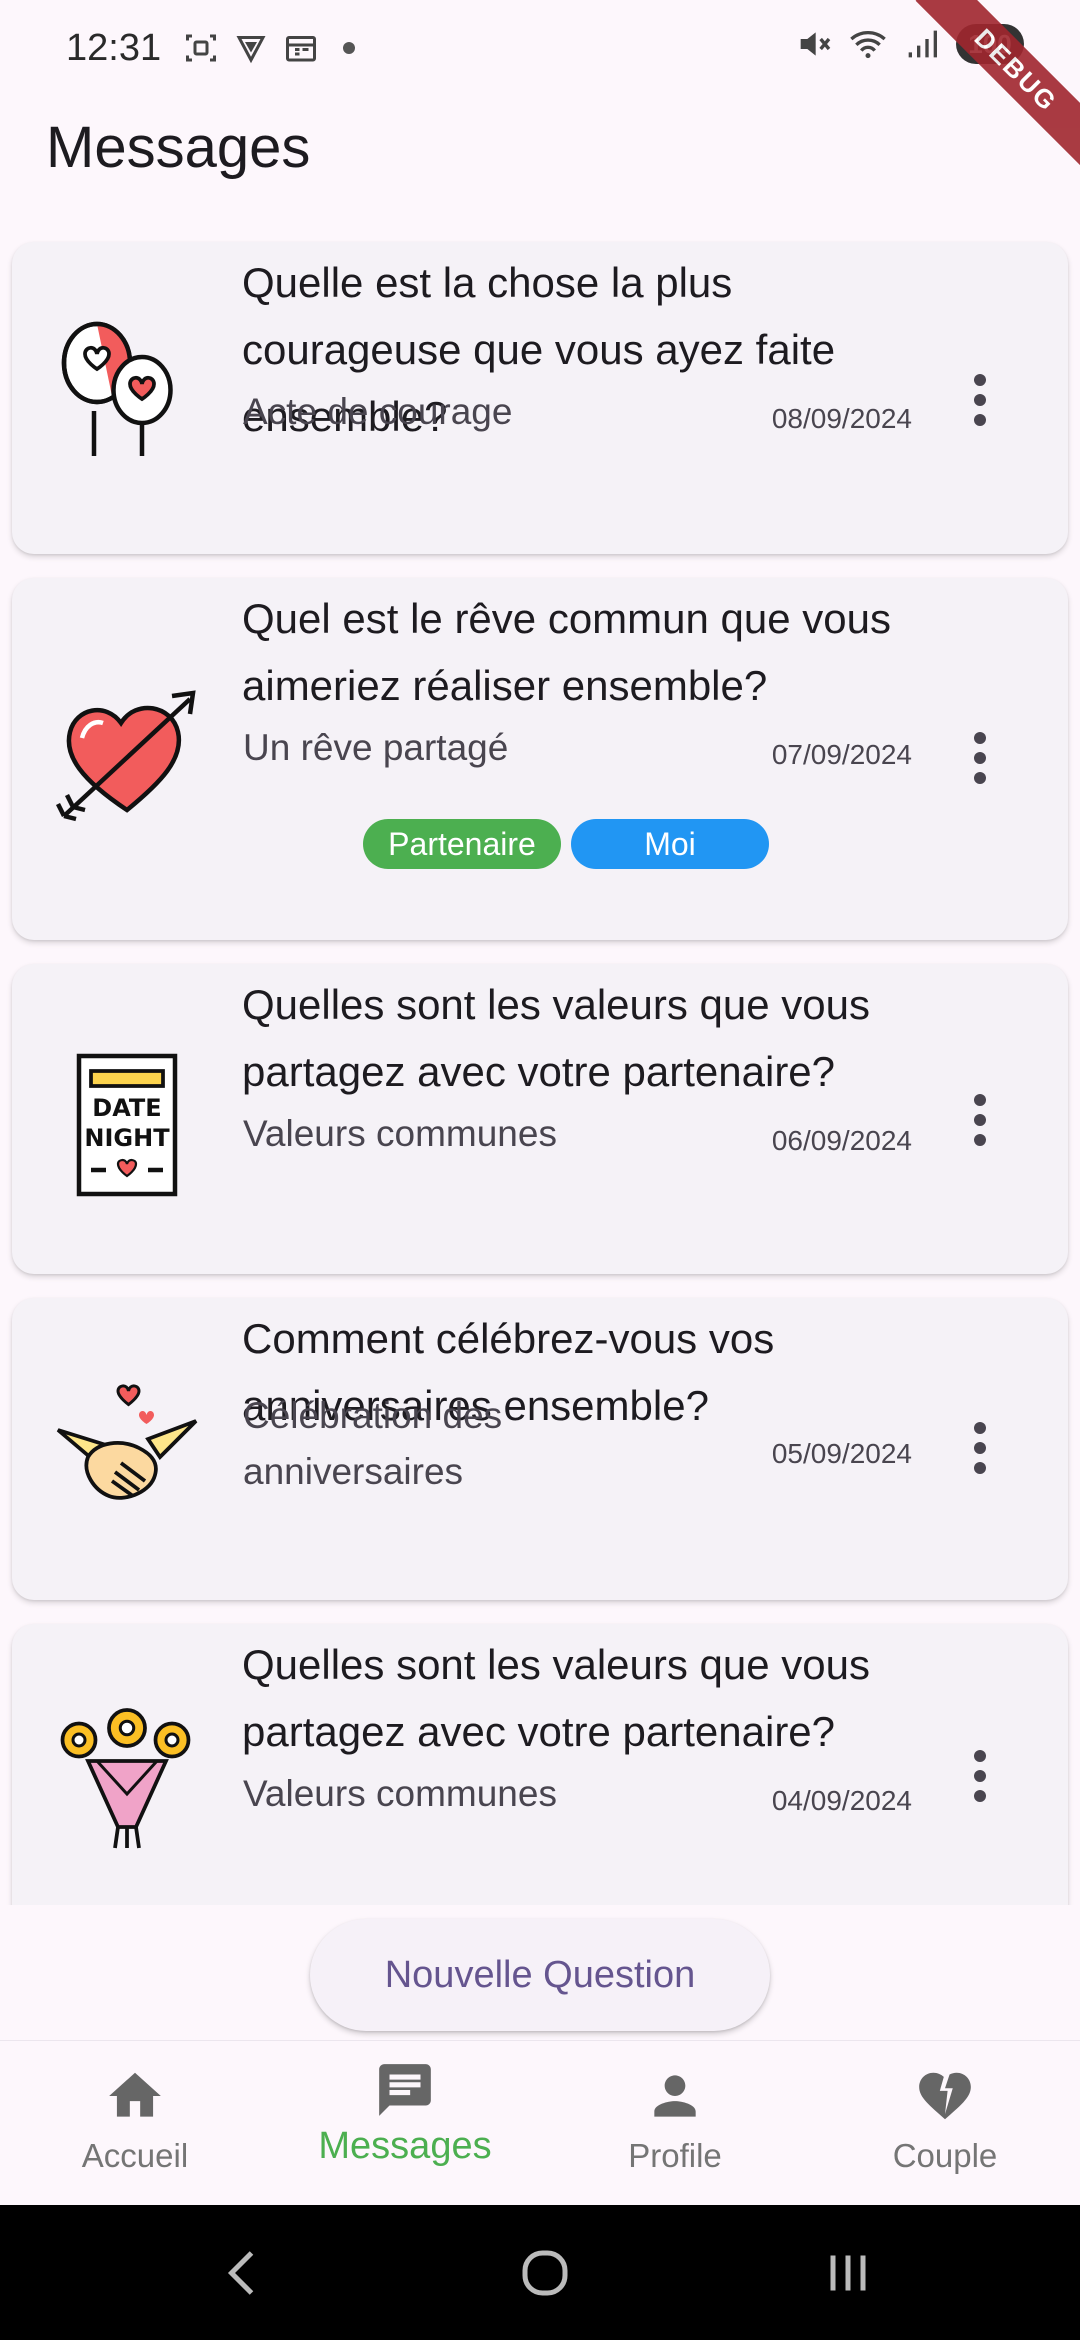  Describe the element at coordinates (405, 2123) in the screenshot. I see `nav-item-messages: Messages` at that location.